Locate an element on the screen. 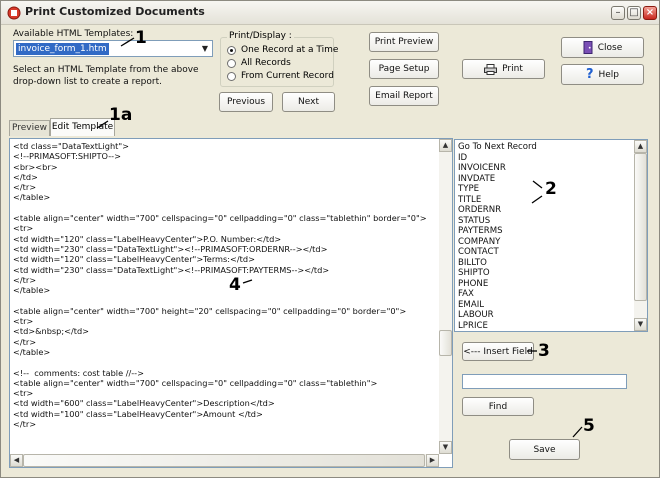 This screenshot has width=660, height=479. callout-1: 1 is located at coordinates (141, 38).